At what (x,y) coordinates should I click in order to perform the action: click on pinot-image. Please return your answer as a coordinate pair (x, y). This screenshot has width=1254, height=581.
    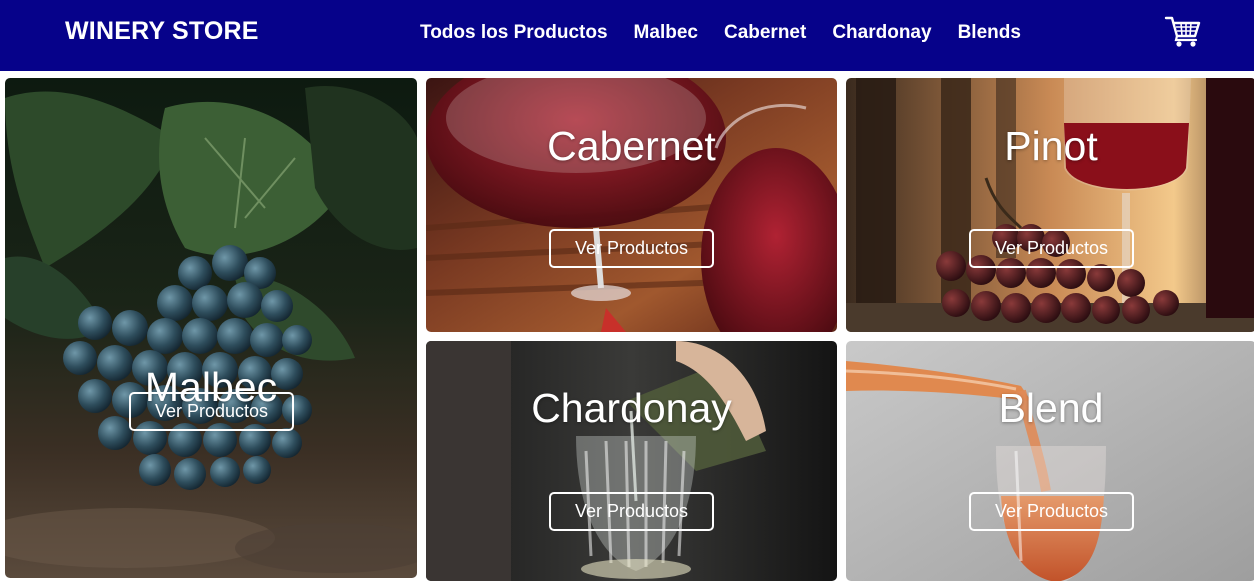
    Looking at the image, I should click on (1050, 205).